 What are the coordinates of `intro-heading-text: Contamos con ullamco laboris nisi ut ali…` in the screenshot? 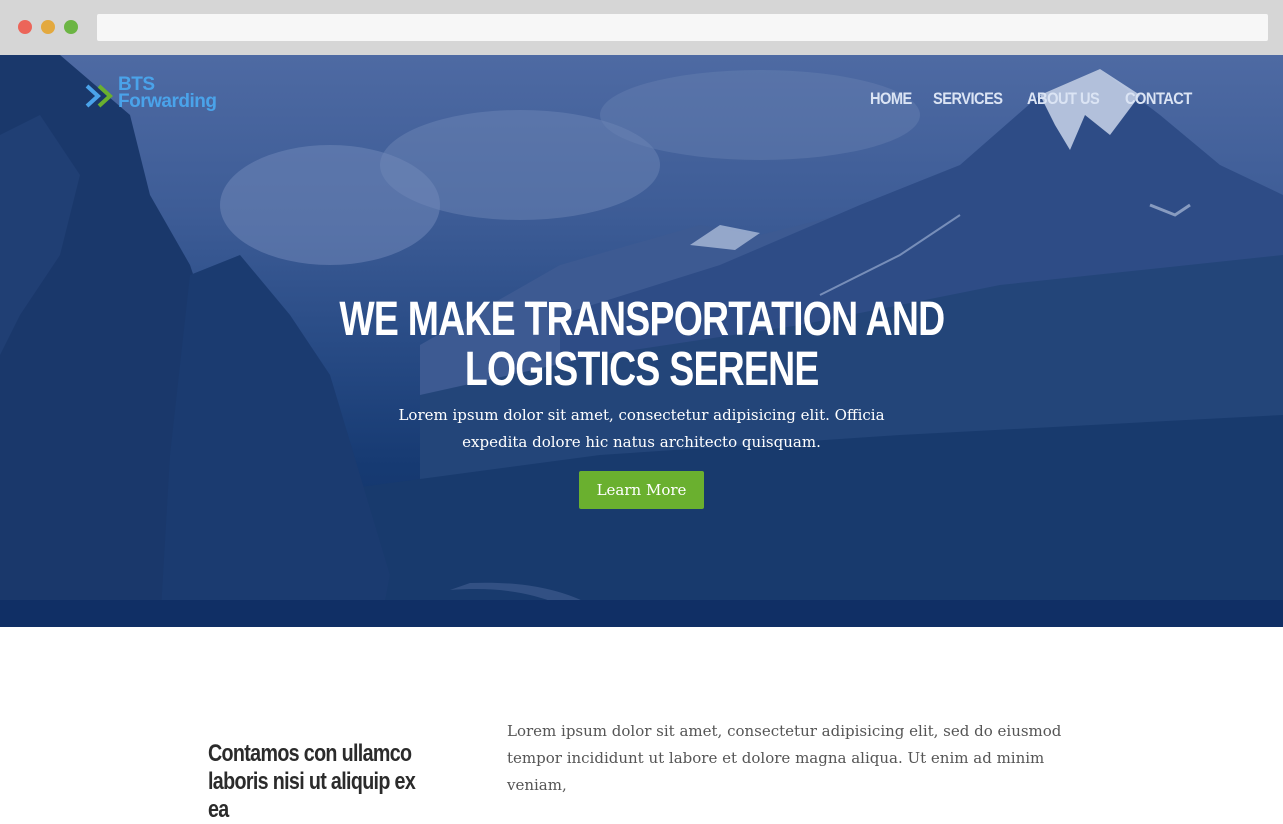 It's located at (312, 781).